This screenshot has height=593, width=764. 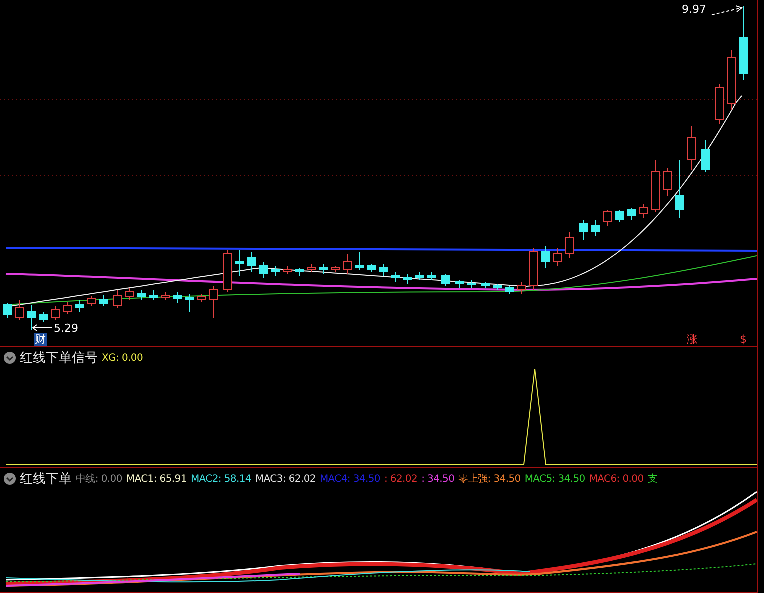 I want to click on legend-value: MAC4: 34.50, so click(x=350, y=479).